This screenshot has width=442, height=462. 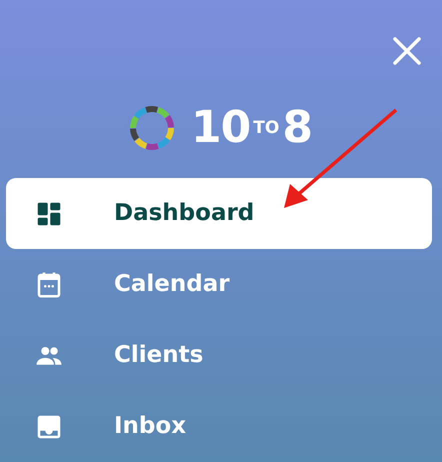 What do you see at coordinates (297, 128) in the screenshot?
I see `logo-text: 8` at bounding box center [297, 128].